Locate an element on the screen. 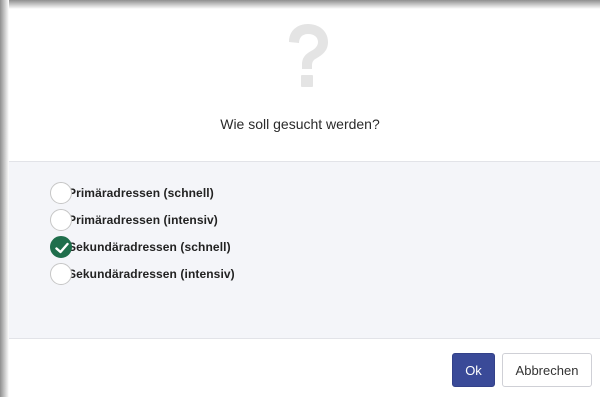 The width and height of the screenshot is (600, 397). footer-divider is located at coordinates (304, 338).